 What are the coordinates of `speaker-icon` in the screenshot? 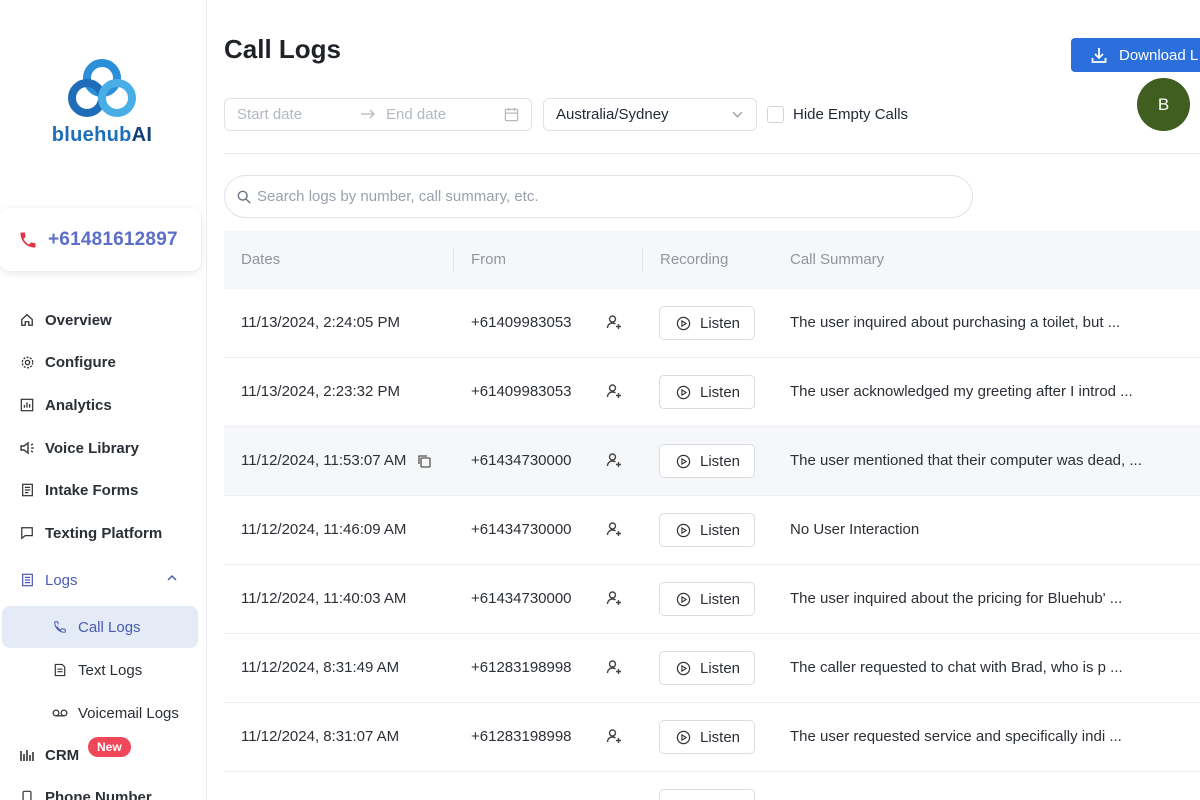 It's located at (27, 448).